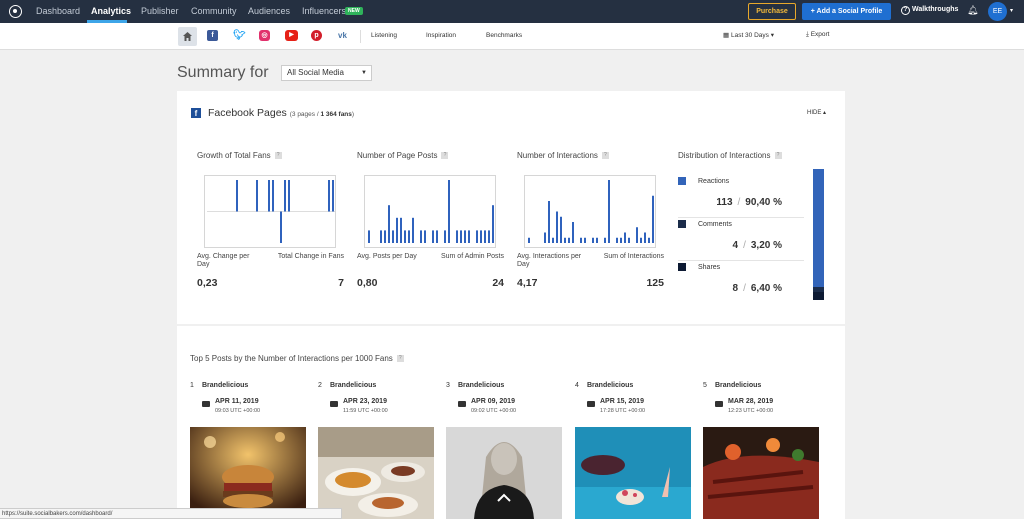  I want to click on post-image-dessert, so click(633, 473).